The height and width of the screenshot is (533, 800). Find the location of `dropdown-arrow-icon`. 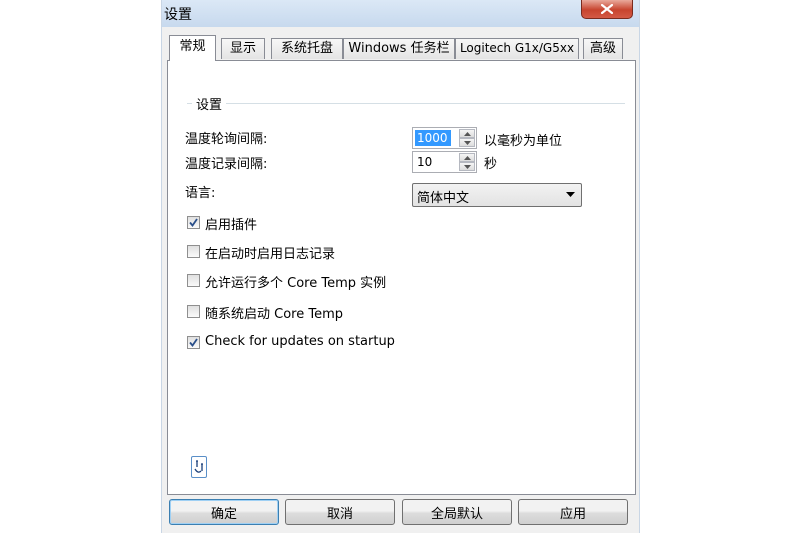

dropdown-arrow-icon is located at coordinates (570, 194).